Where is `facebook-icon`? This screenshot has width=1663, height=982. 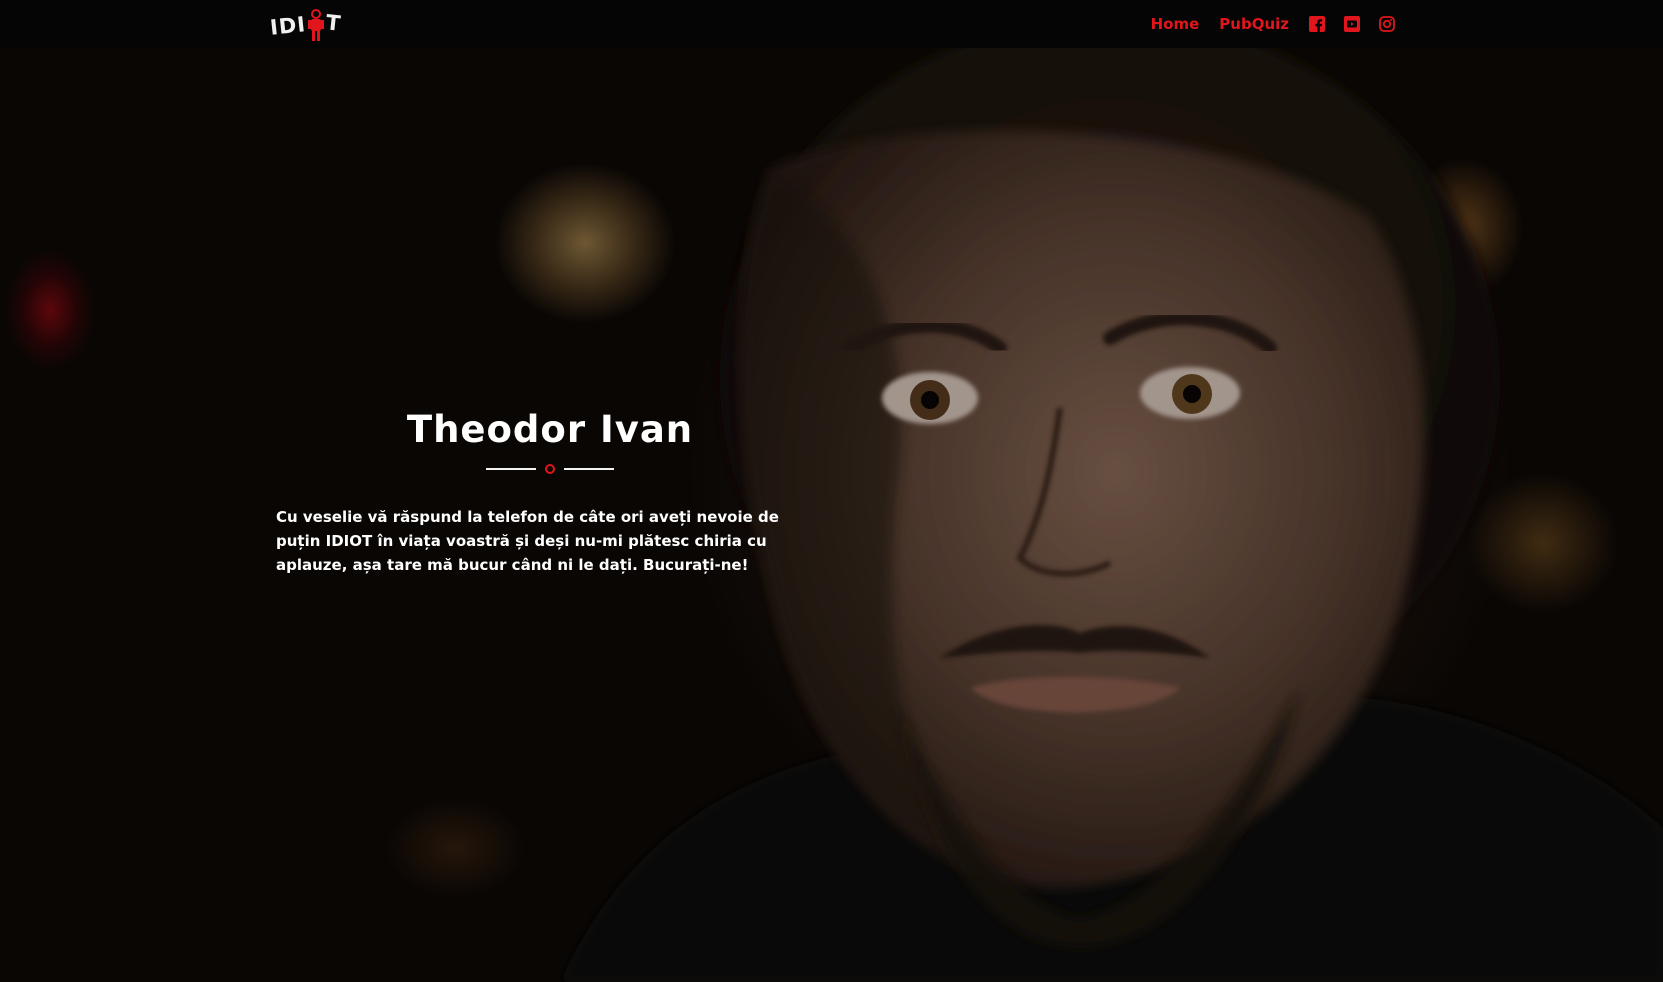
facebook-icon is located at coordinates (1317, 24).